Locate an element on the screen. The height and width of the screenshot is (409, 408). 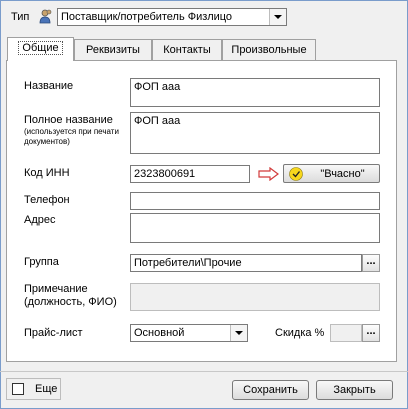
more-toggle: Еще is located at coordinates (33, 389).